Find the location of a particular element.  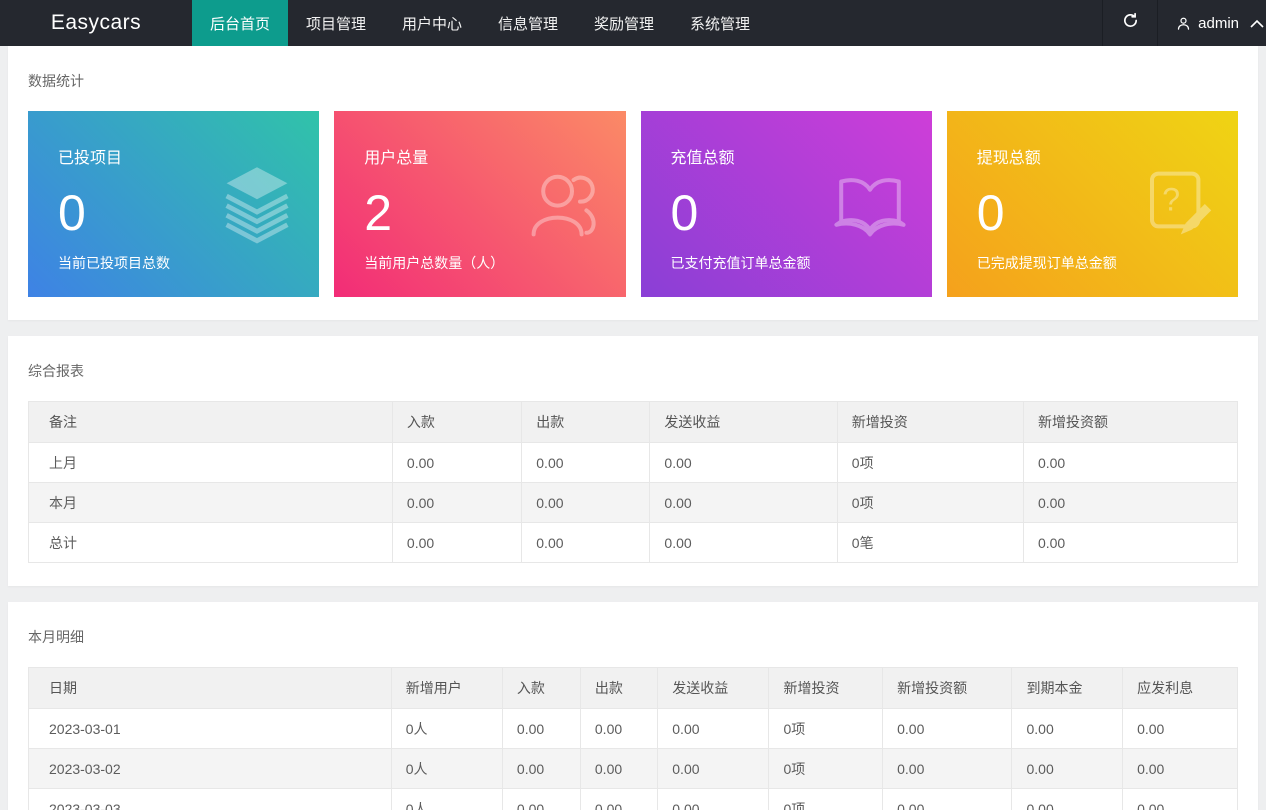

stat-card-users: 用户总量 2 当前用户总数量（人） is located at coordinates (480, 204).